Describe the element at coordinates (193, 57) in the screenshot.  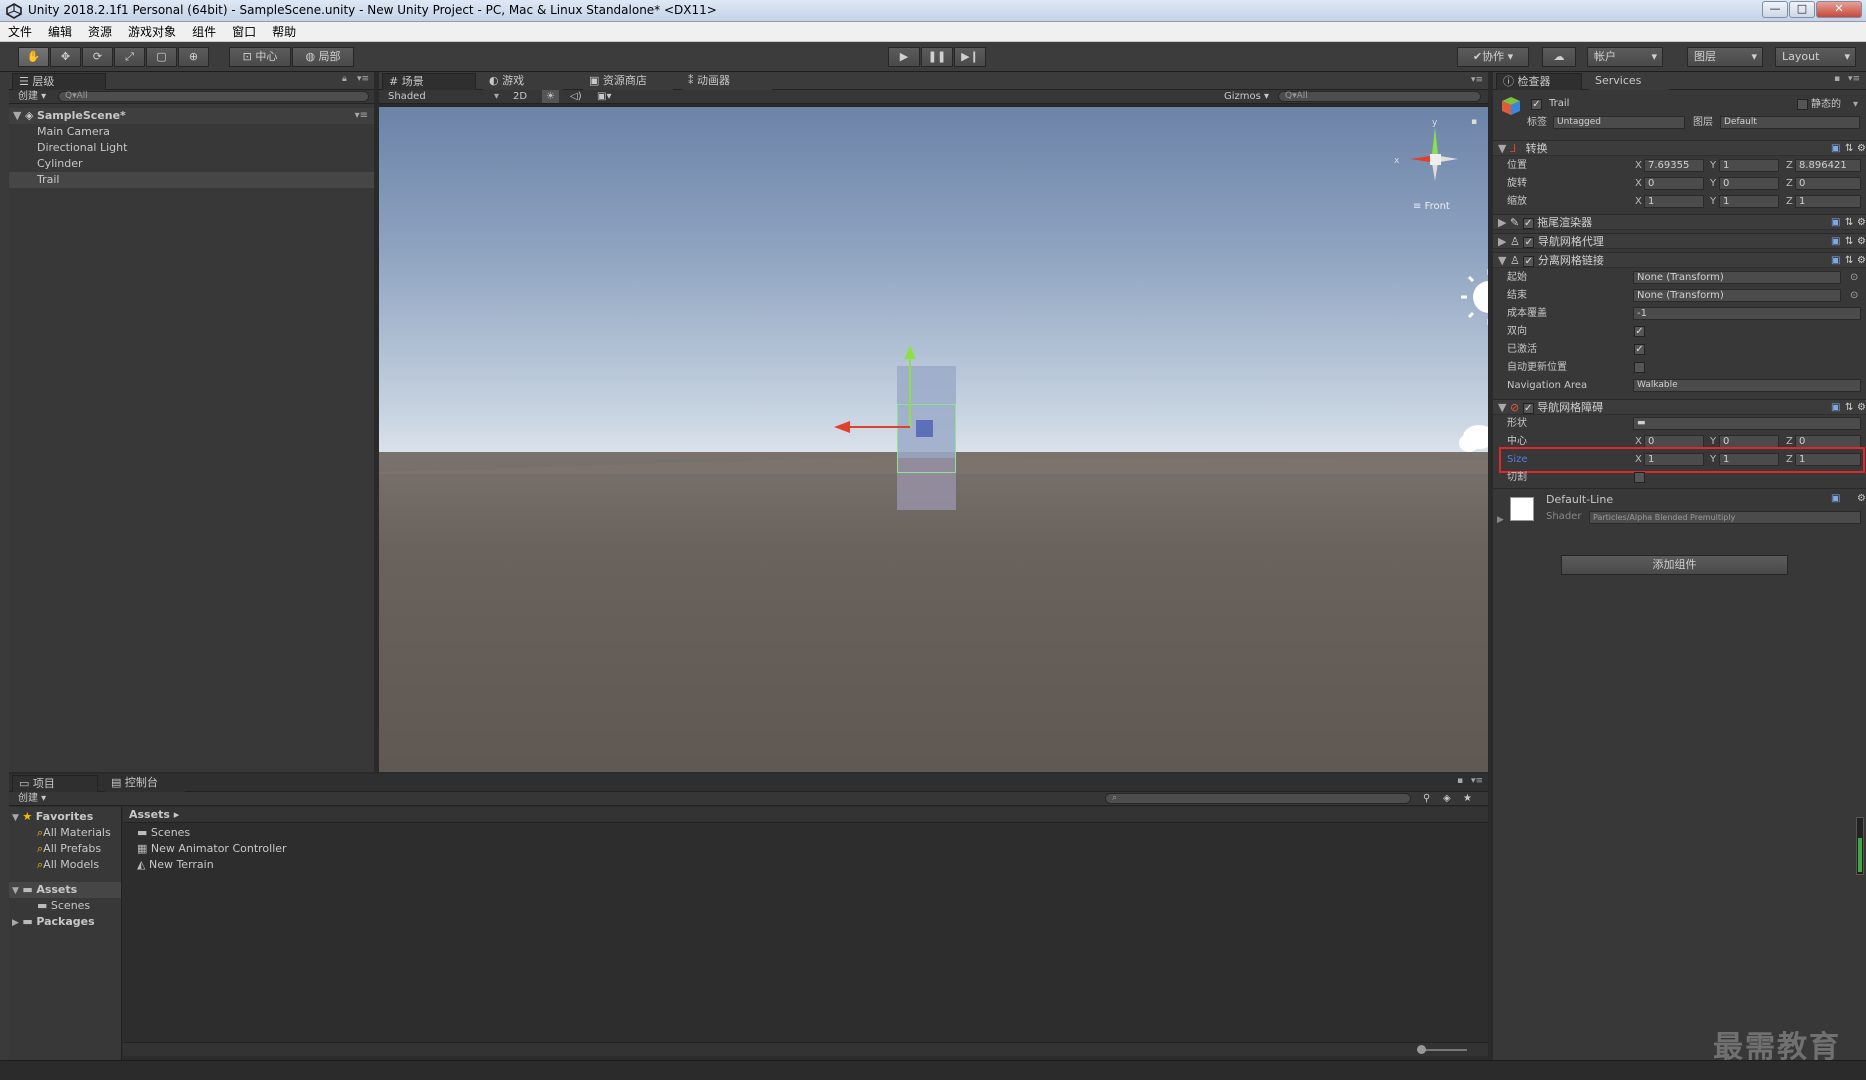
I see `transform-tool-button: ⊕` at that location.